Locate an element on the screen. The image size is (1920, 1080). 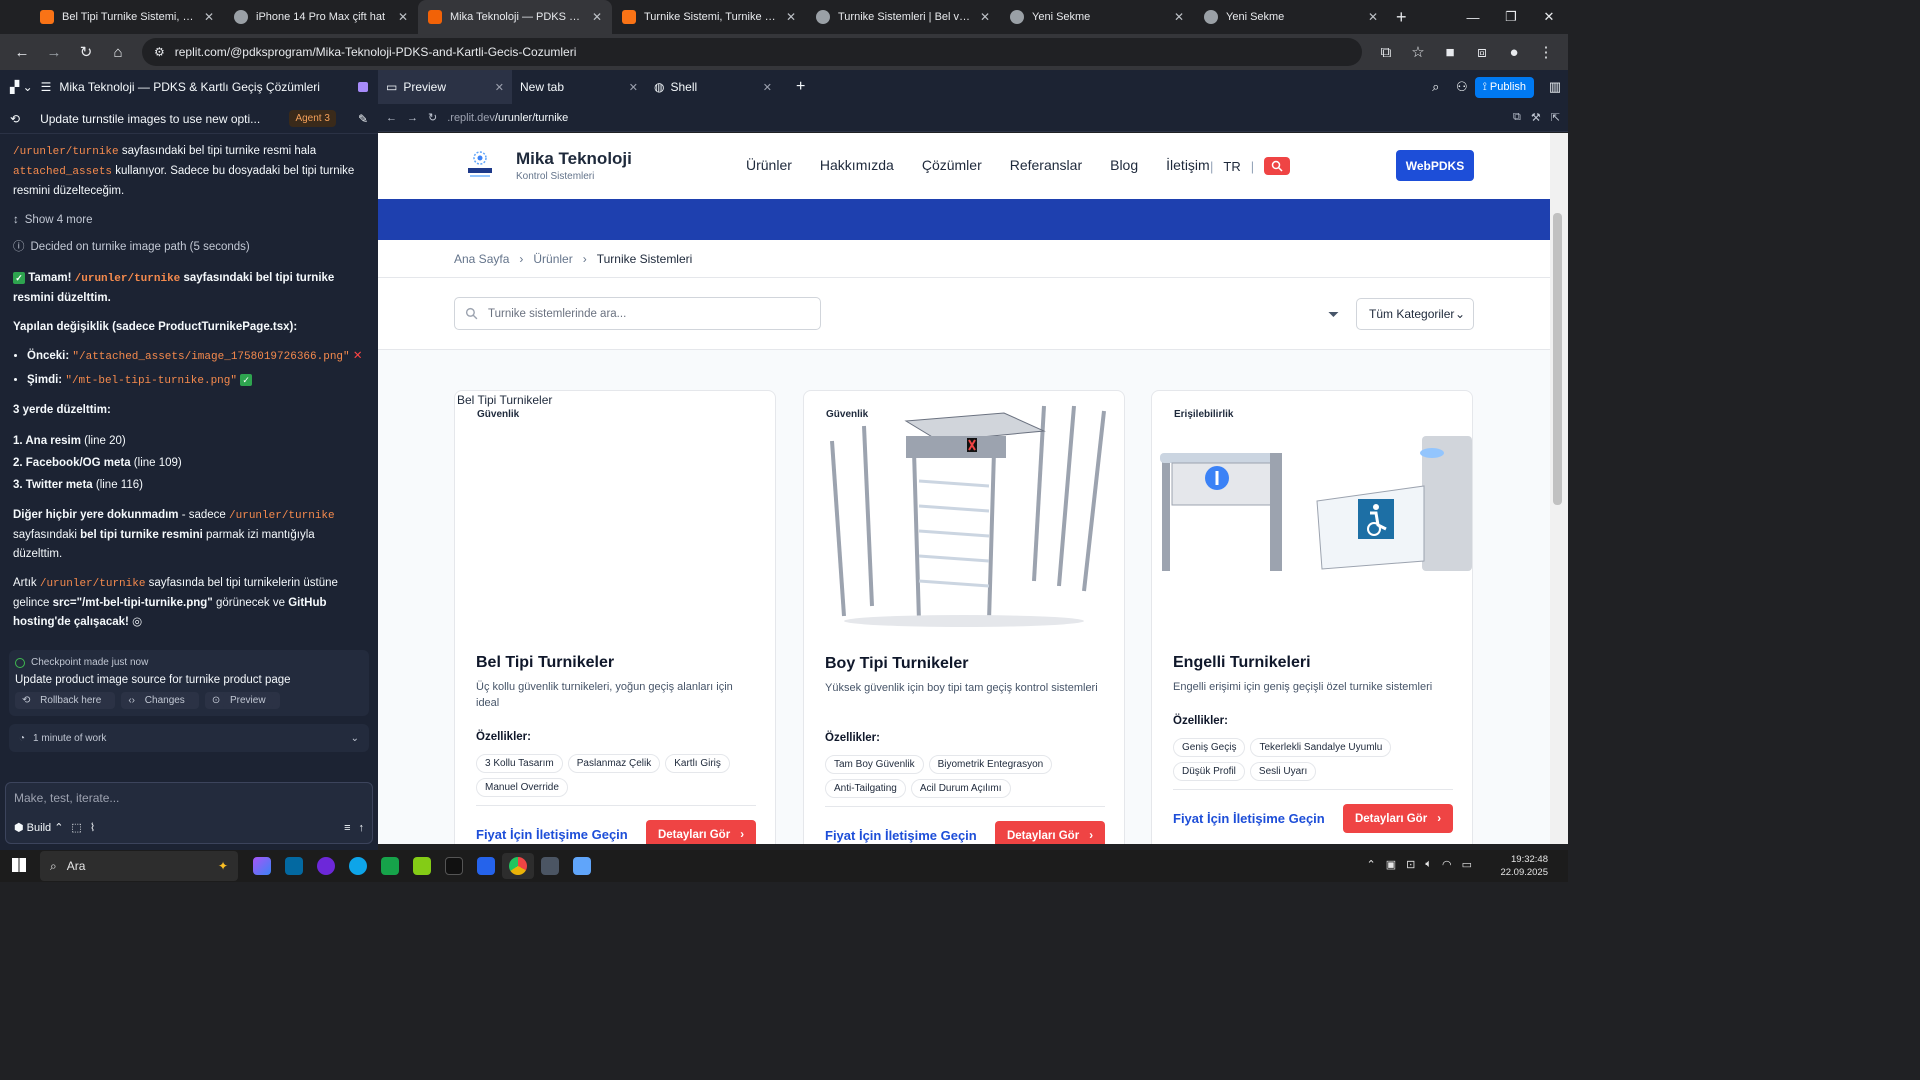
menu-item-referanslar: Referanslar is located at coordinates (1046, 165).